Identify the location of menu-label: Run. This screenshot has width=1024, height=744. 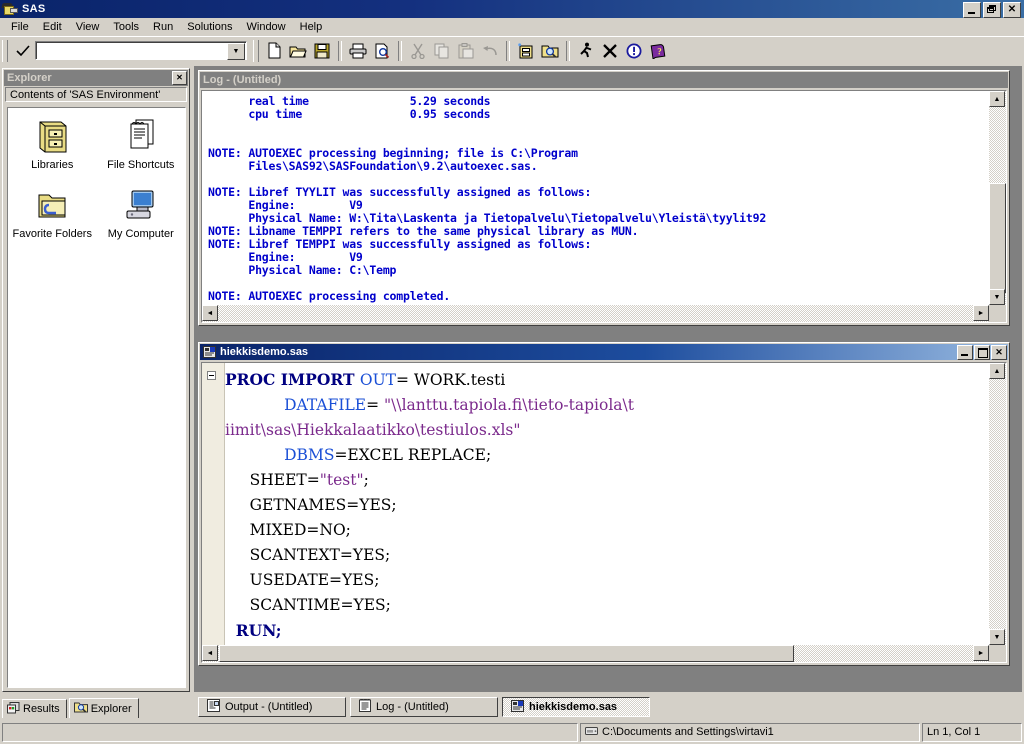
(163, 27).